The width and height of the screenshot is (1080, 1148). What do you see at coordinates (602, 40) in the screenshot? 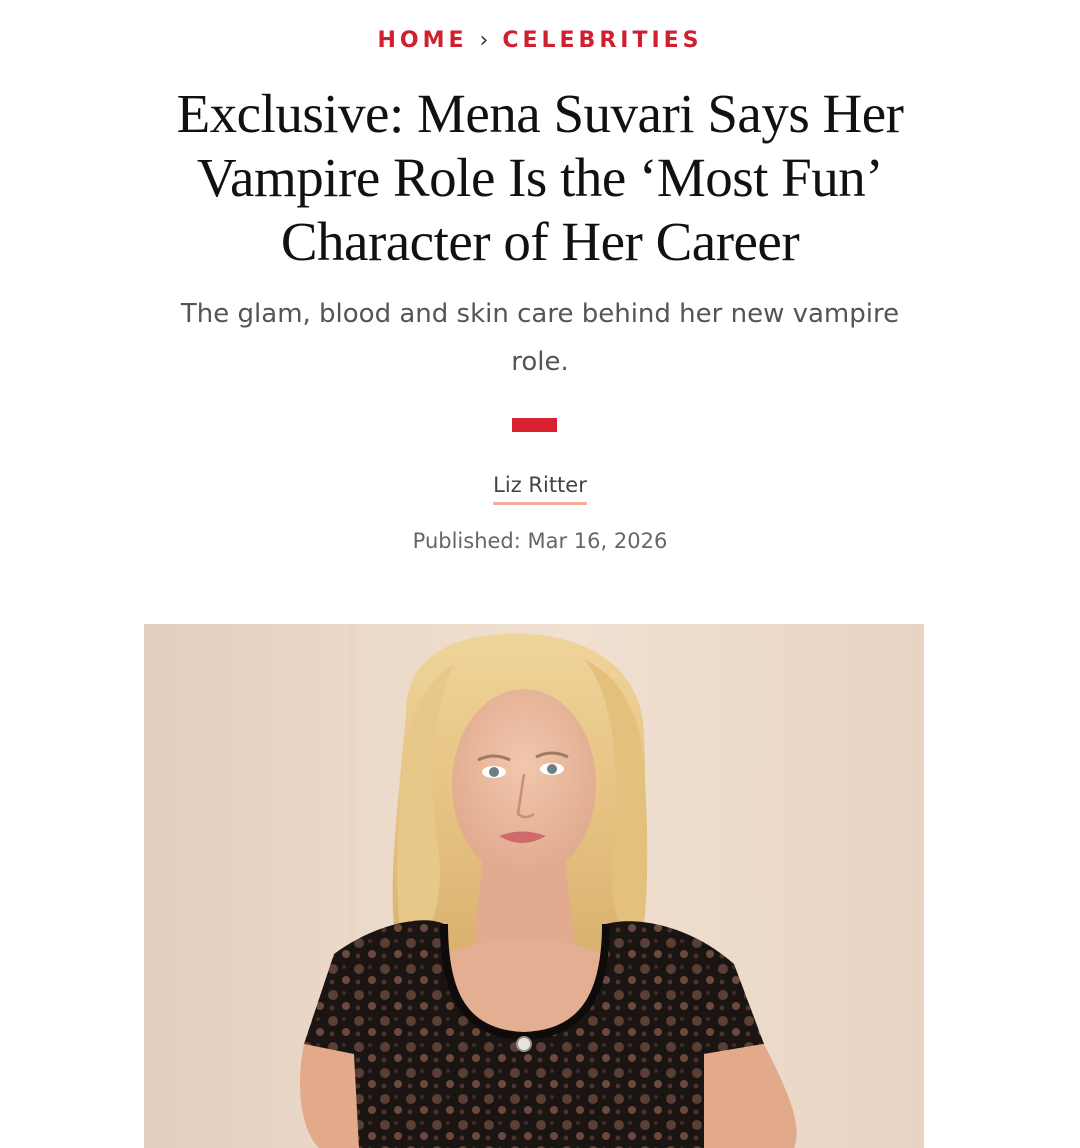
I see `breadcrumb-celebrities-link: CELEBRITIES` at bounding box center [602, 40].